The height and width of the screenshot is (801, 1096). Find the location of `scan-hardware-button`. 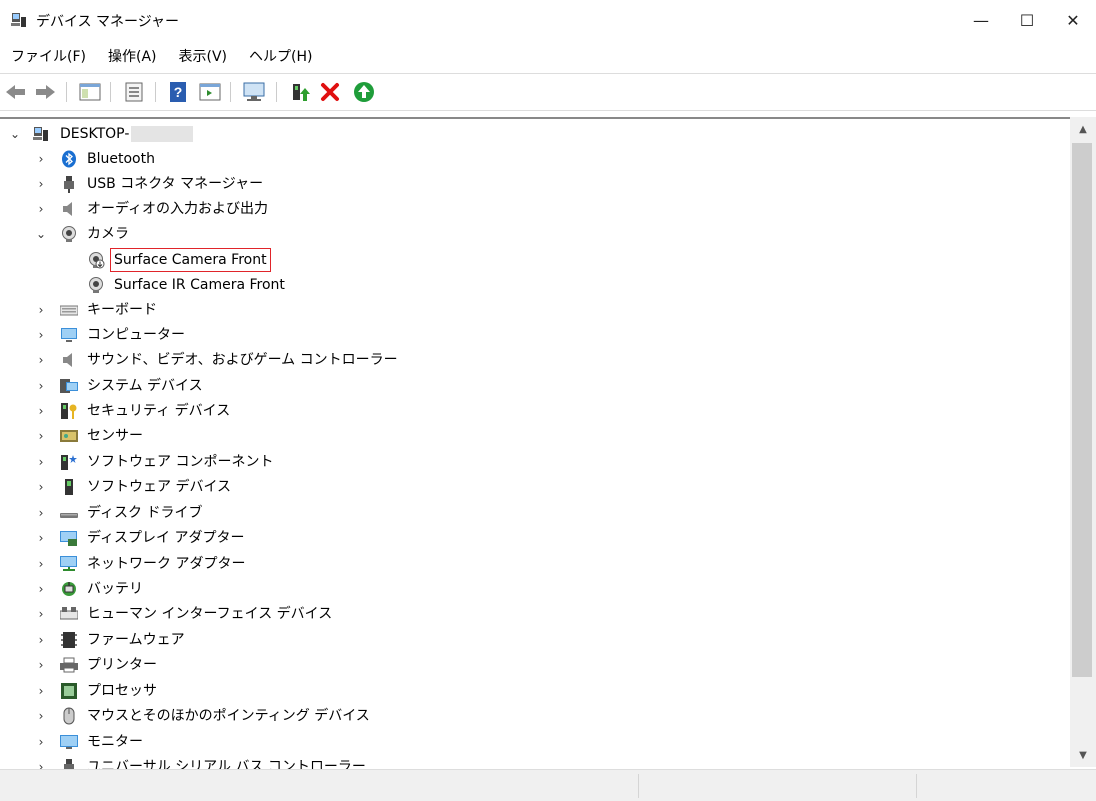

scan-hardware-button is located at coordinates (254, 92).